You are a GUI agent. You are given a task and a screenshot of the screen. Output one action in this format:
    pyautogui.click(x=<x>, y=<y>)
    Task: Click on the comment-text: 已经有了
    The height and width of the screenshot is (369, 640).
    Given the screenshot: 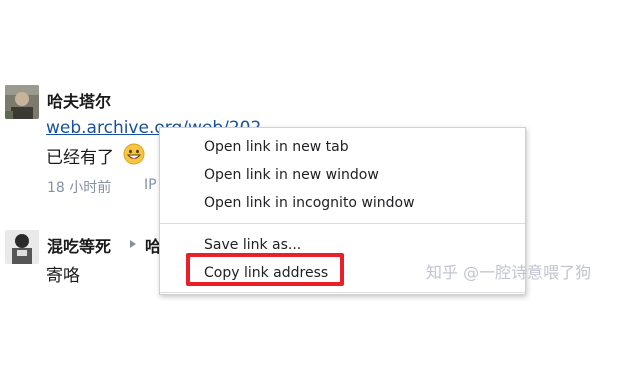 What is the action you would take?
    pyautogui.click(x=80, y=158)
    